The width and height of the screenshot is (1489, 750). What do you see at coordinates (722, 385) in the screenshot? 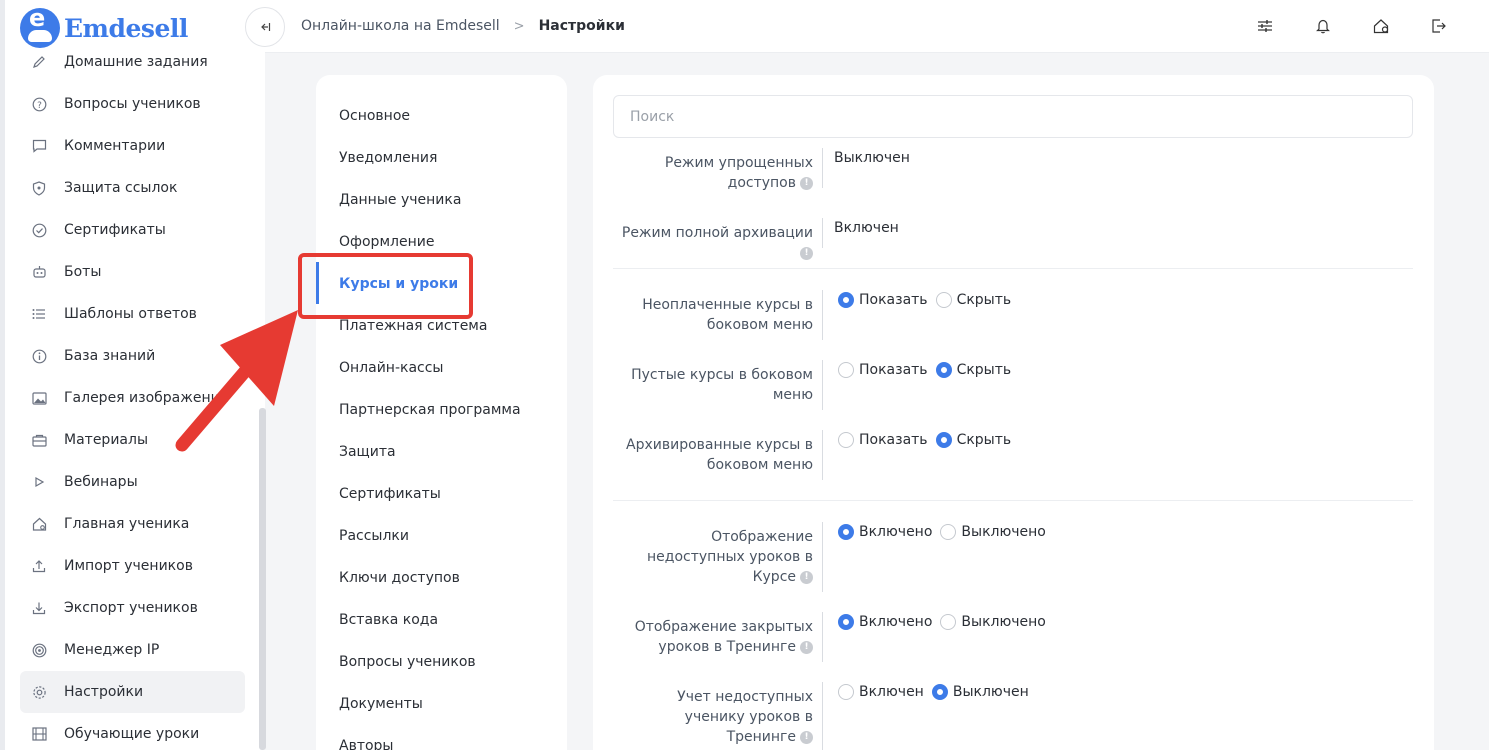
I see `setting-label-empty-courses: Пустые курсы в боковом меню` at bounding box center [722, 385].